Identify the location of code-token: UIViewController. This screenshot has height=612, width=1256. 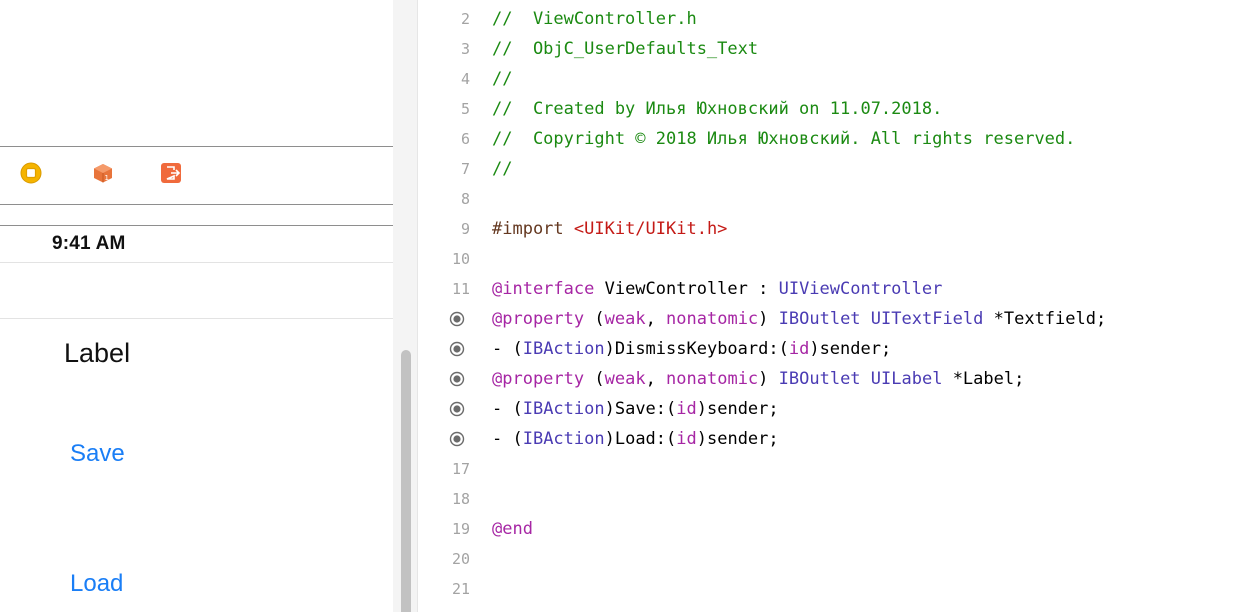
(860, 289).